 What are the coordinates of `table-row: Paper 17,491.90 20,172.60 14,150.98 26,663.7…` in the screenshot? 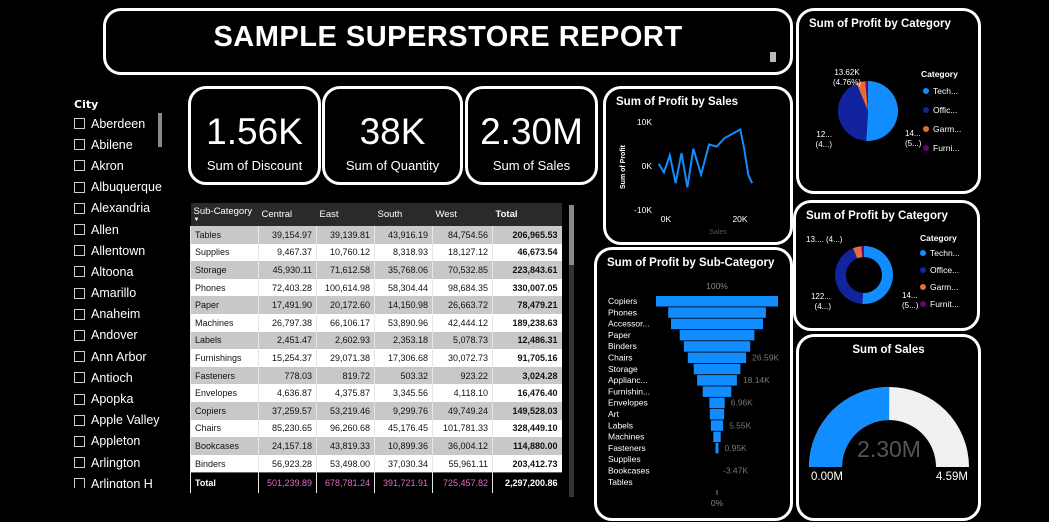 It's located at (376, 305).